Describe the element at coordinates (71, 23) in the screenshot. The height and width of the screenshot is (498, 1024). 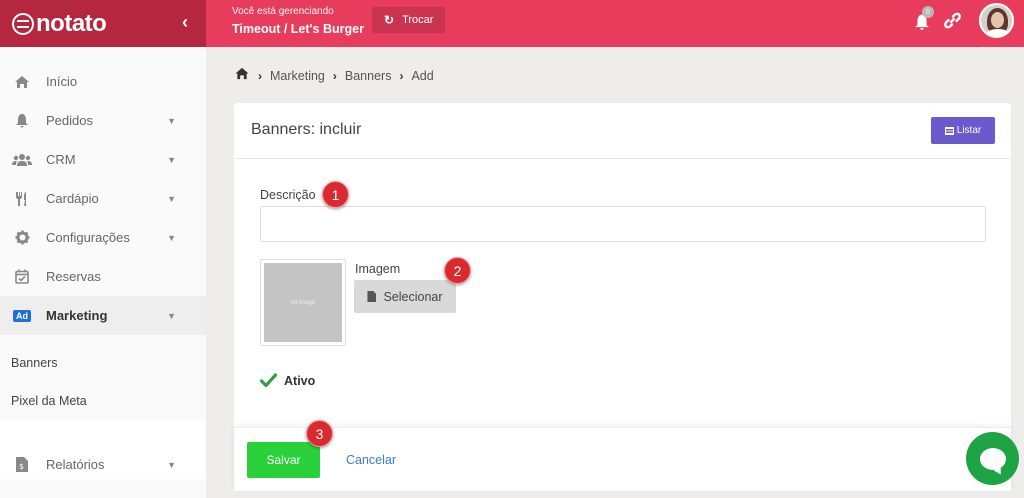
I see `brand-name: notato` at that location.